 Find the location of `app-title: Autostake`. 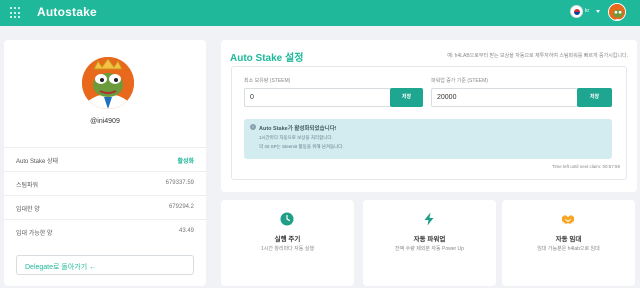

app-title: Autostake is located at coordinates (67, 12).